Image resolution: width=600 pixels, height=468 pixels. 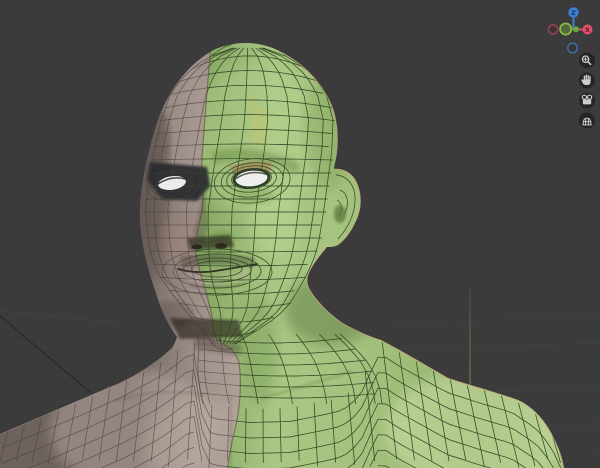 What do you see at coordinates (576, 29) in the screenshot?
I see `gizmo-axis-y` at bounding box center [576, 29].